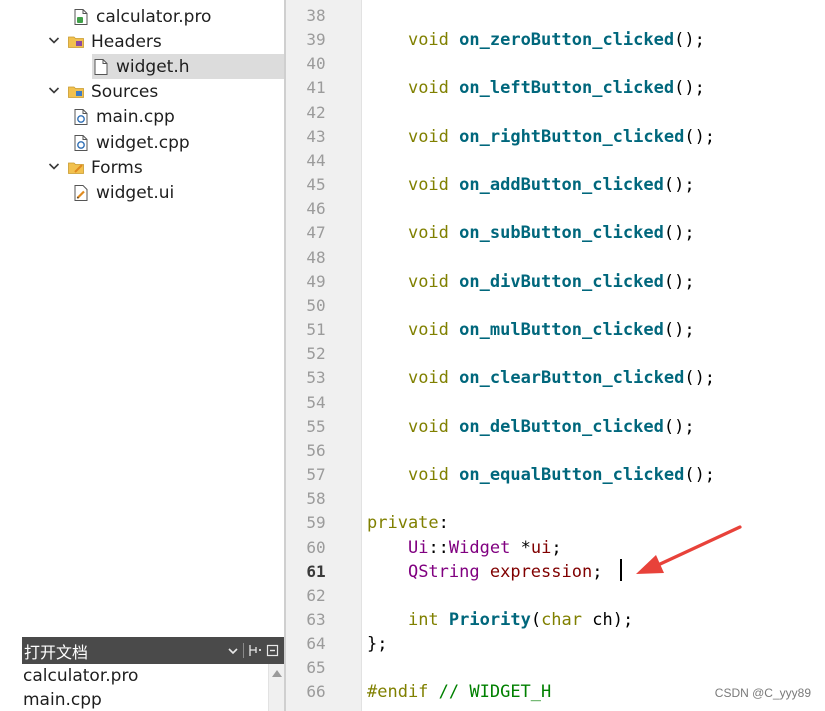  What do you see at coordinates (602, 620) in the screenshot?
I see `code-token: ch` at bounding box center [602, 620].